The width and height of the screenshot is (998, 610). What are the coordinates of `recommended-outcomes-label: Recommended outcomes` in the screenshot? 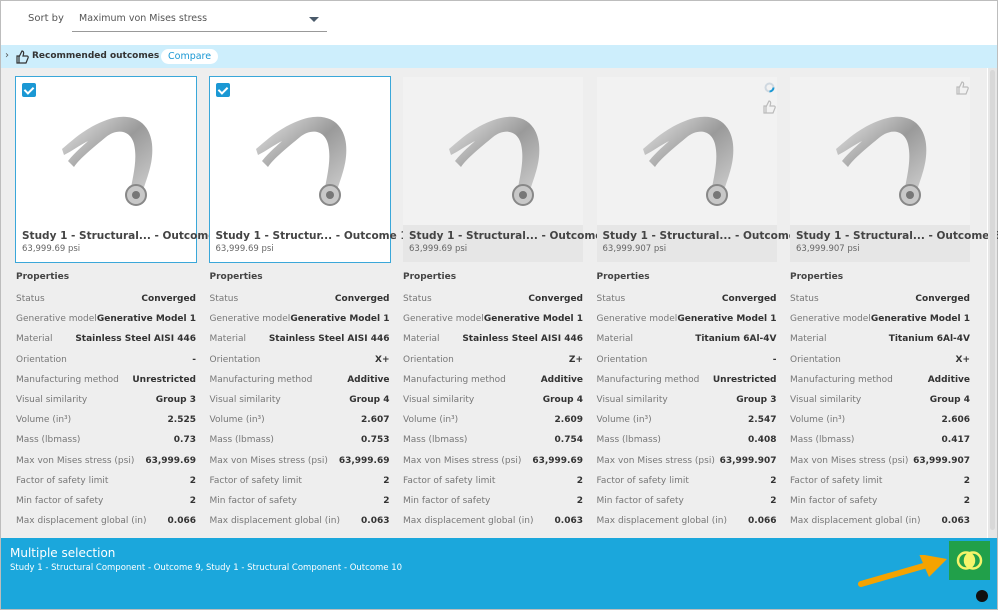 It's located at (95, 56).